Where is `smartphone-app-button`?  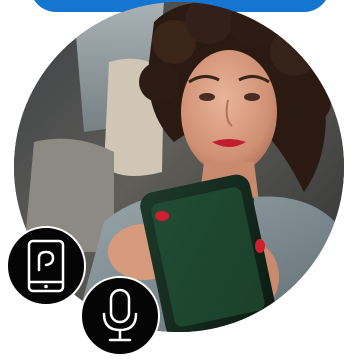
smartphone-app-button is located at coordinates (46, 266).